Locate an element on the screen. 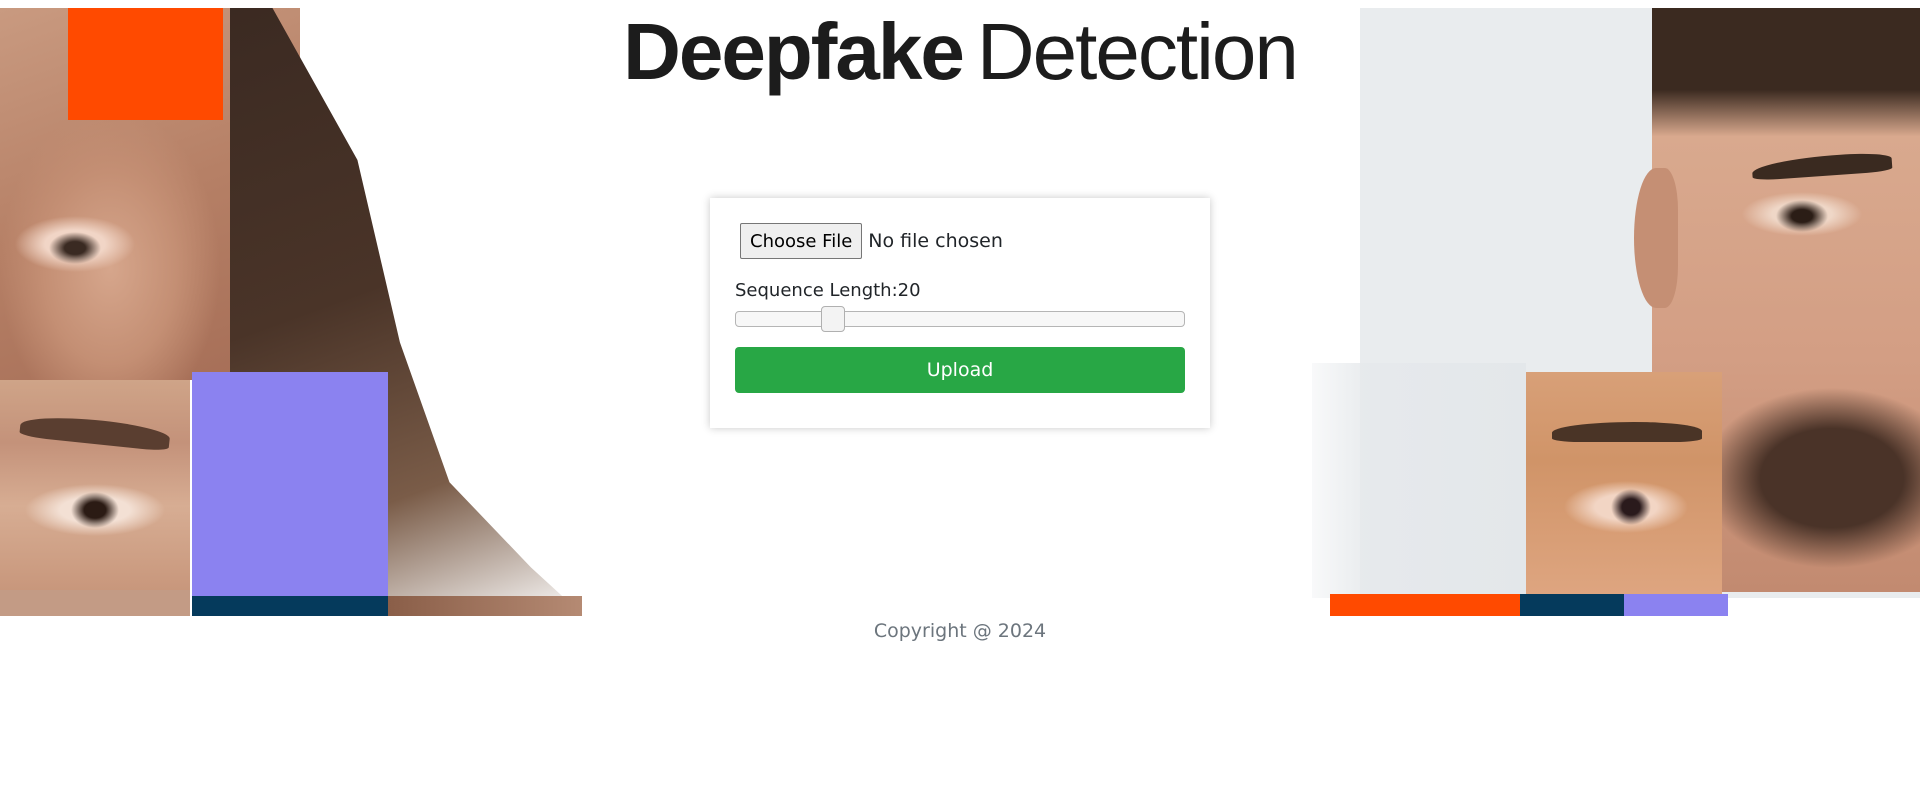  title-light-word: Detection is located at coordinates (1137, 51).